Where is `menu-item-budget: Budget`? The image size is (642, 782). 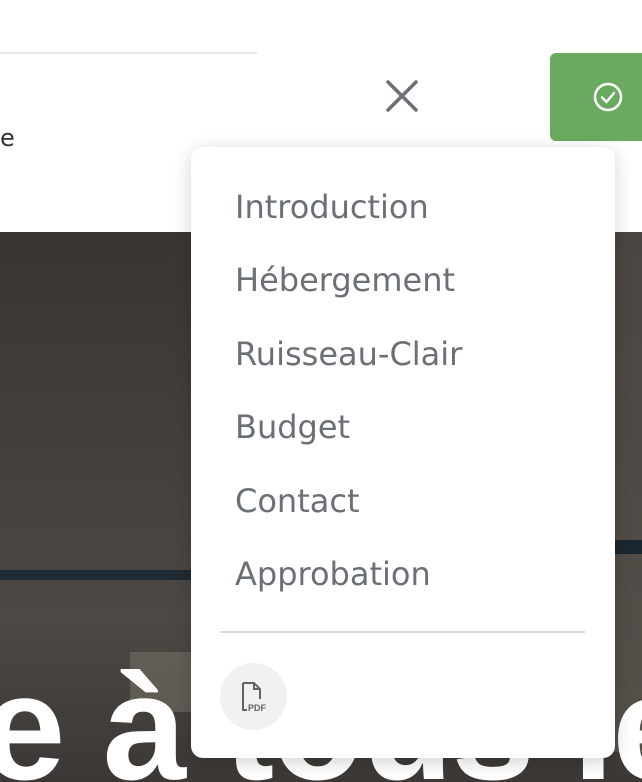 menu-item-budget: Budget is located at coordinates (348, 443).